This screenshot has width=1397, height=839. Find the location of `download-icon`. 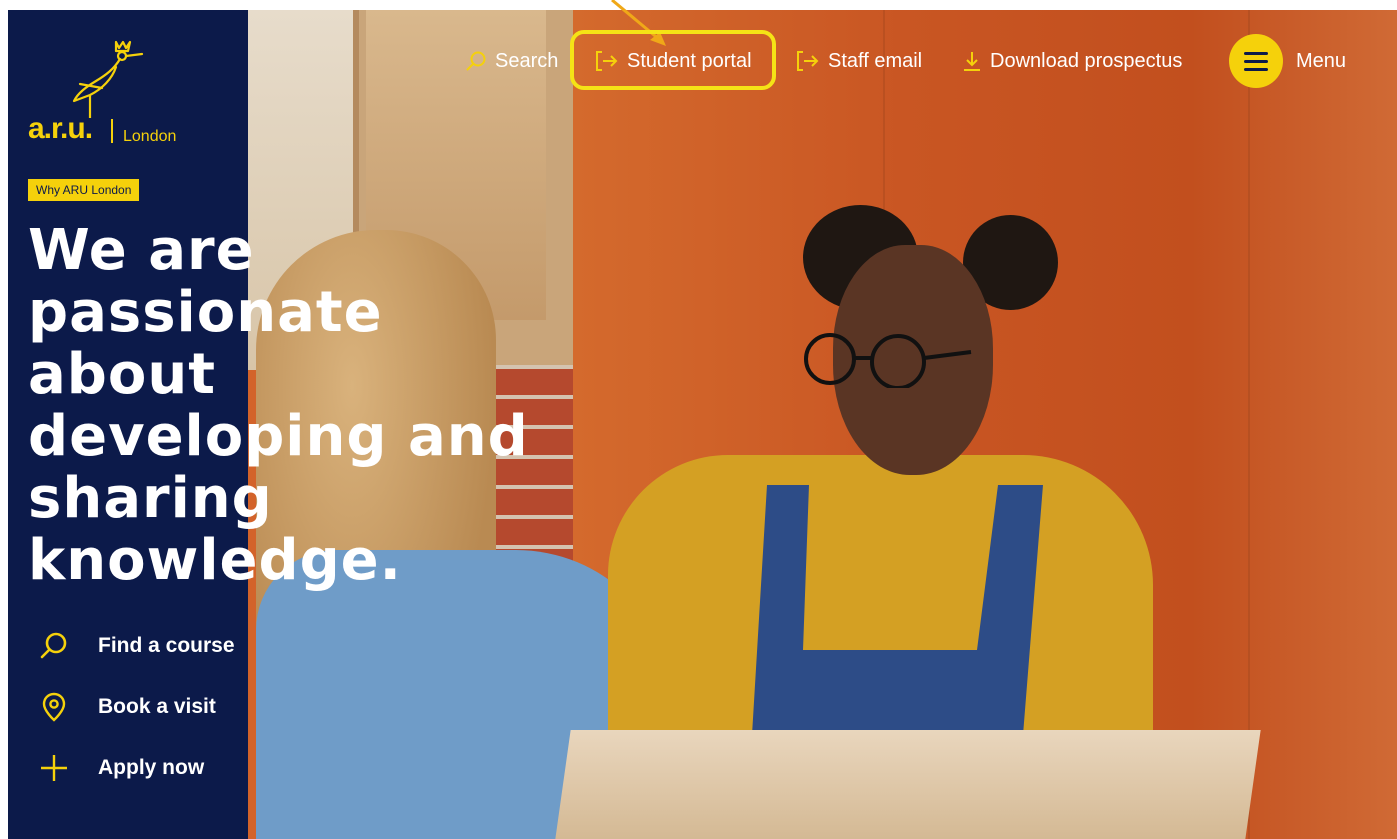

download-icon is located at coordinates (972, 61).